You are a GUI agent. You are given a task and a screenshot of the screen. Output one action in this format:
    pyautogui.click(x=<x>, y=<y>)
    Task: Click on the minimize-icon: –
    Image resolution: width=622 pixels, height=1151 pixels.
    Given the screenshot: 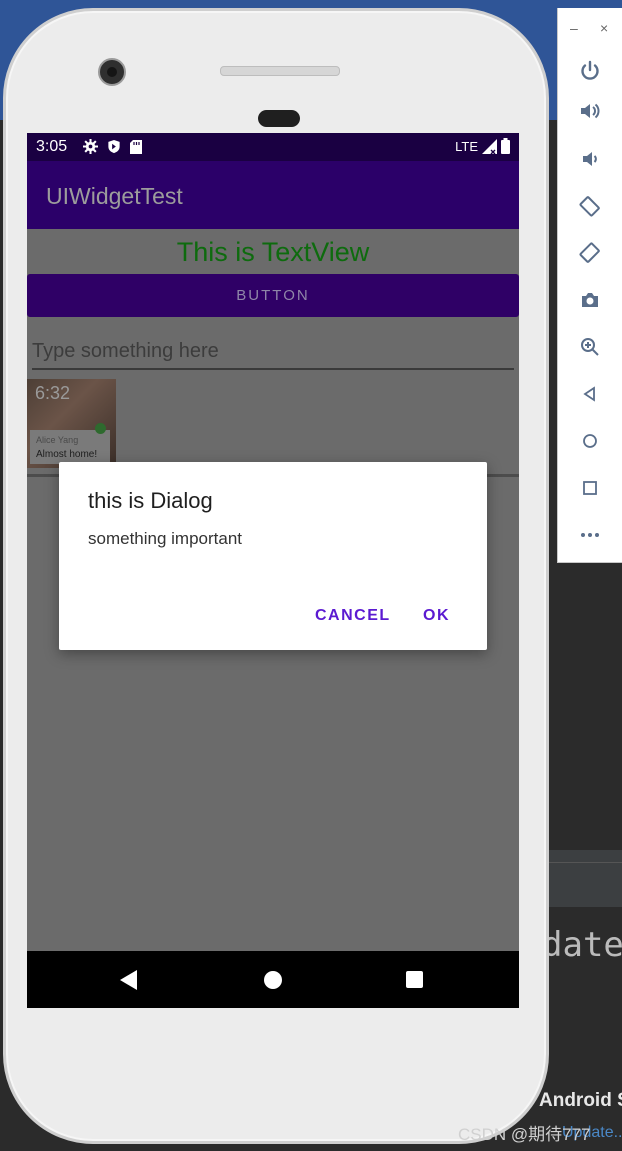 What is the action you would take?
    pyautogui.click(x=574, y=28)
    